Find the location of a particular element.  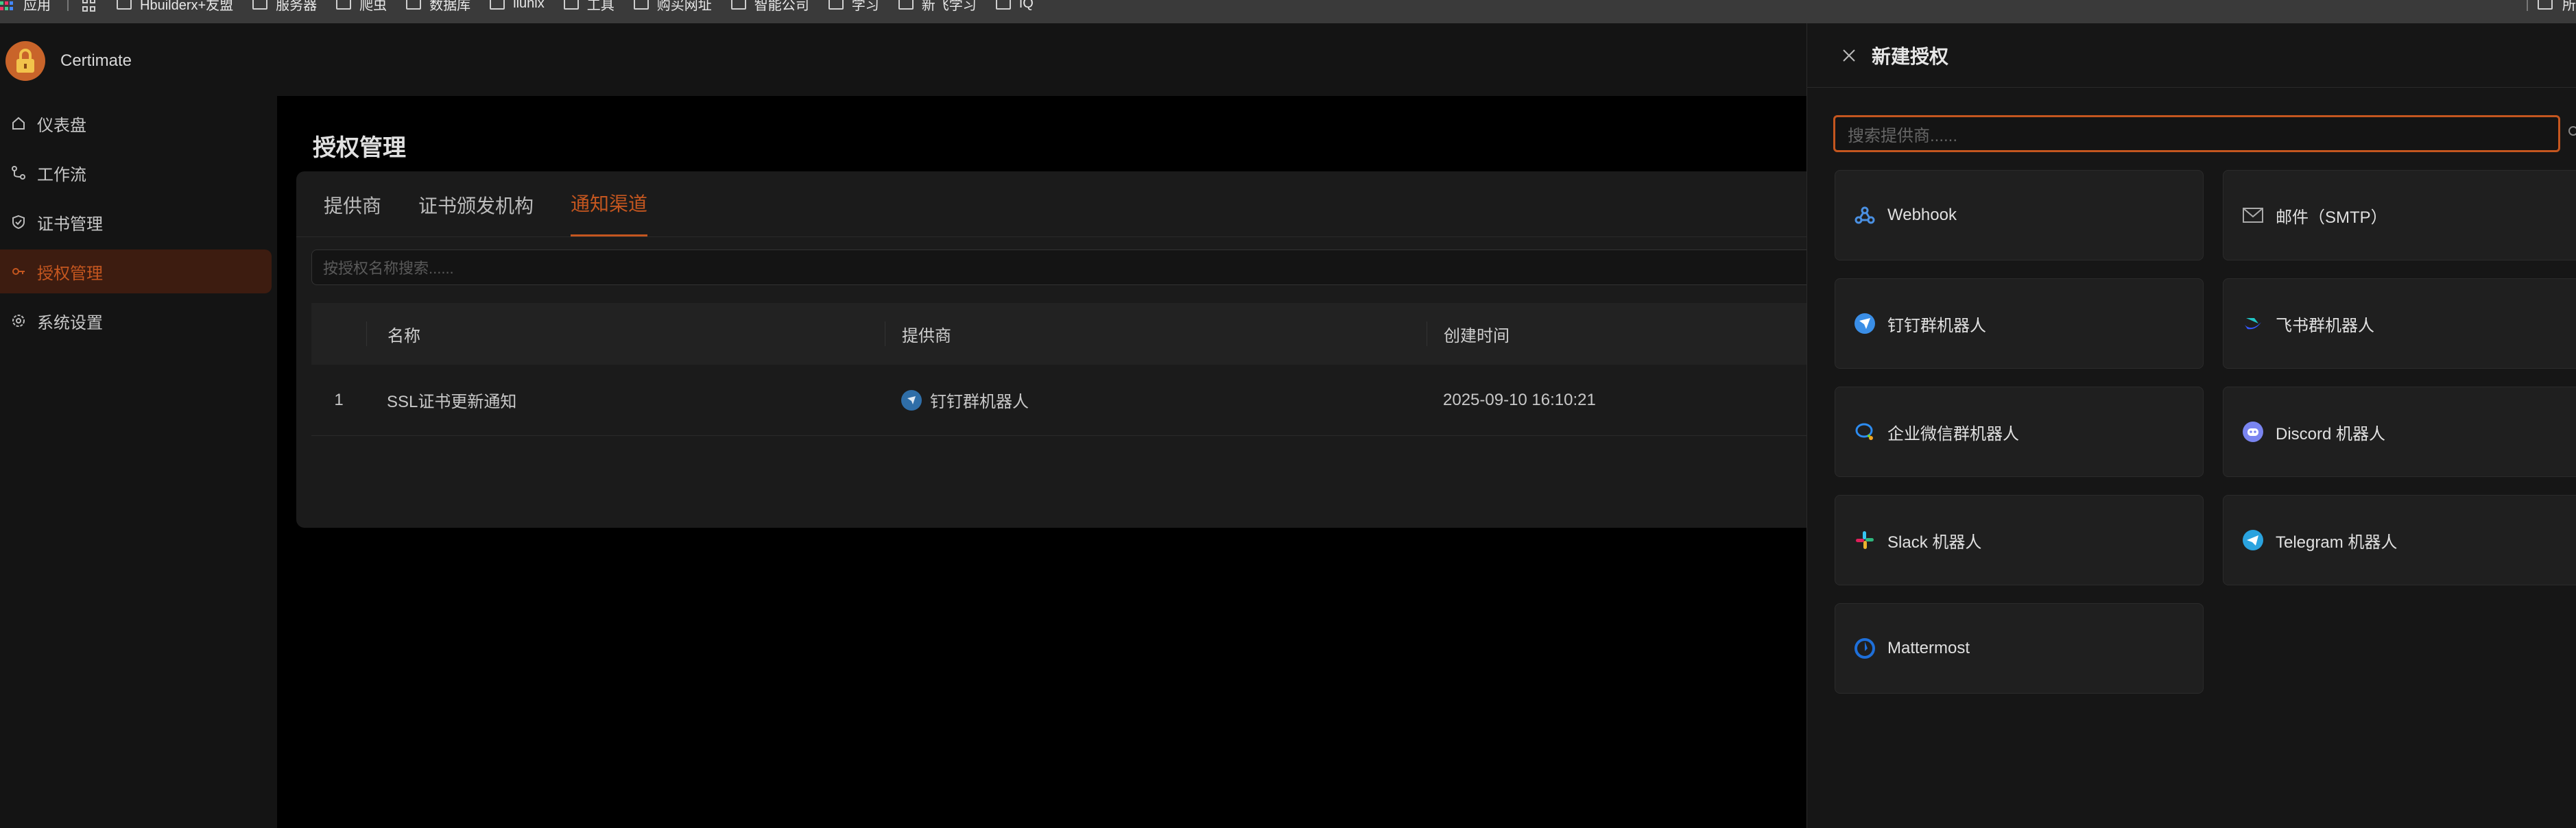

bookmark-label: 学习 is located at coordinates (865, 6).